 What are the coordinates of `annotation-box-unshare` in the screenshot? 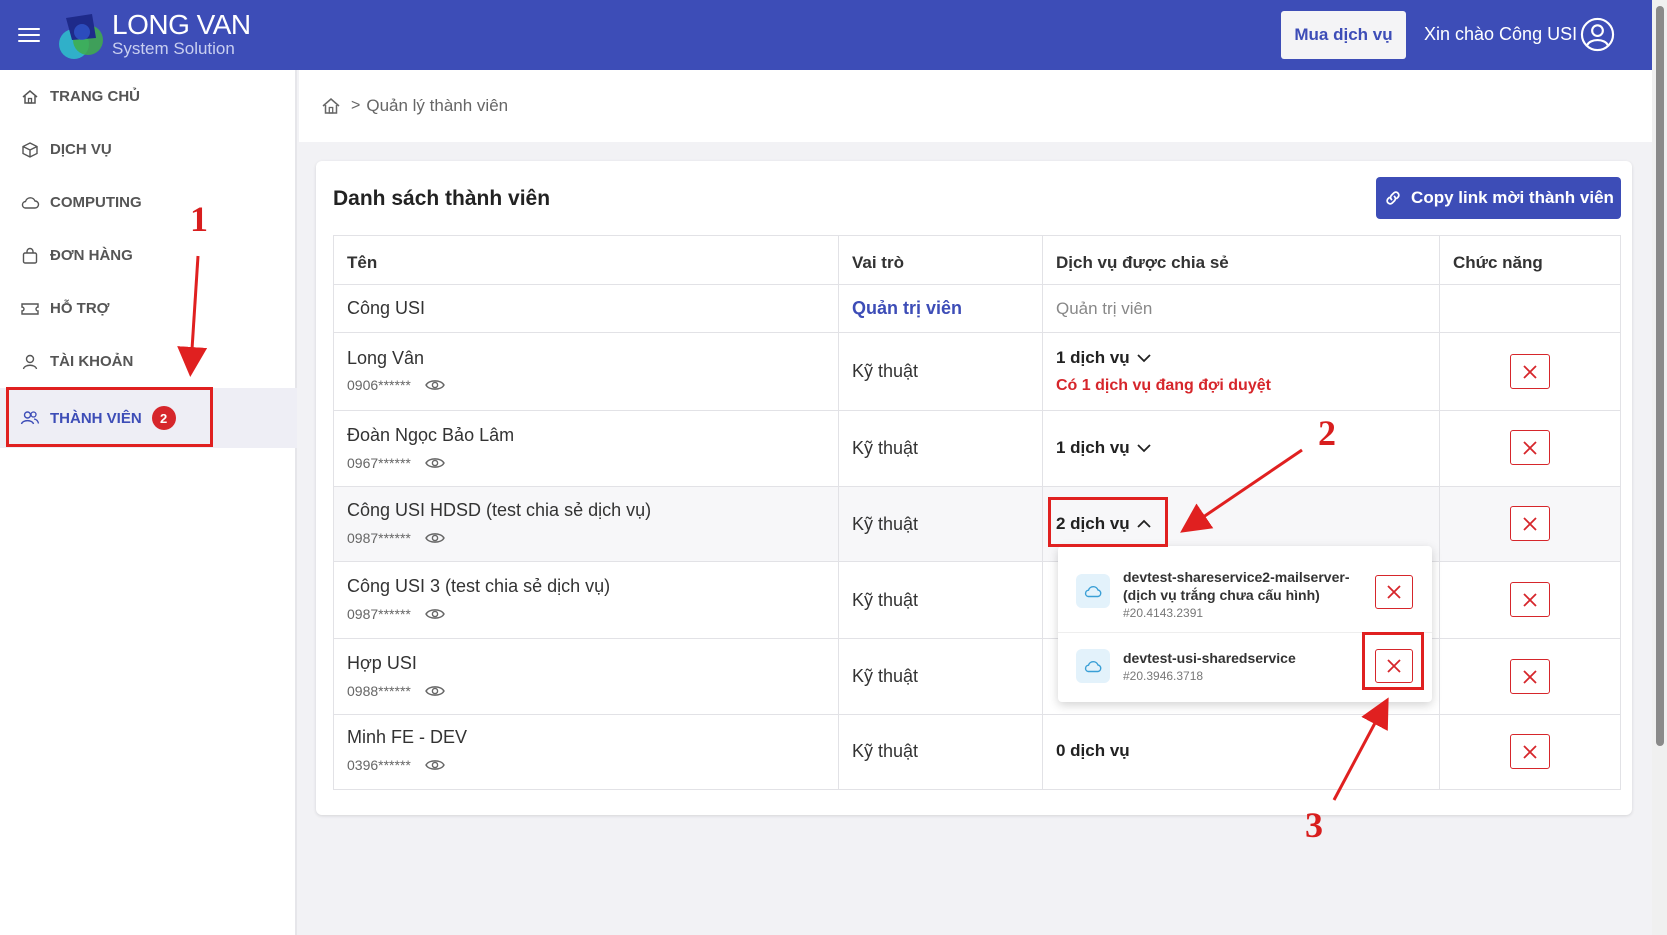 It's located at (1393, 661).